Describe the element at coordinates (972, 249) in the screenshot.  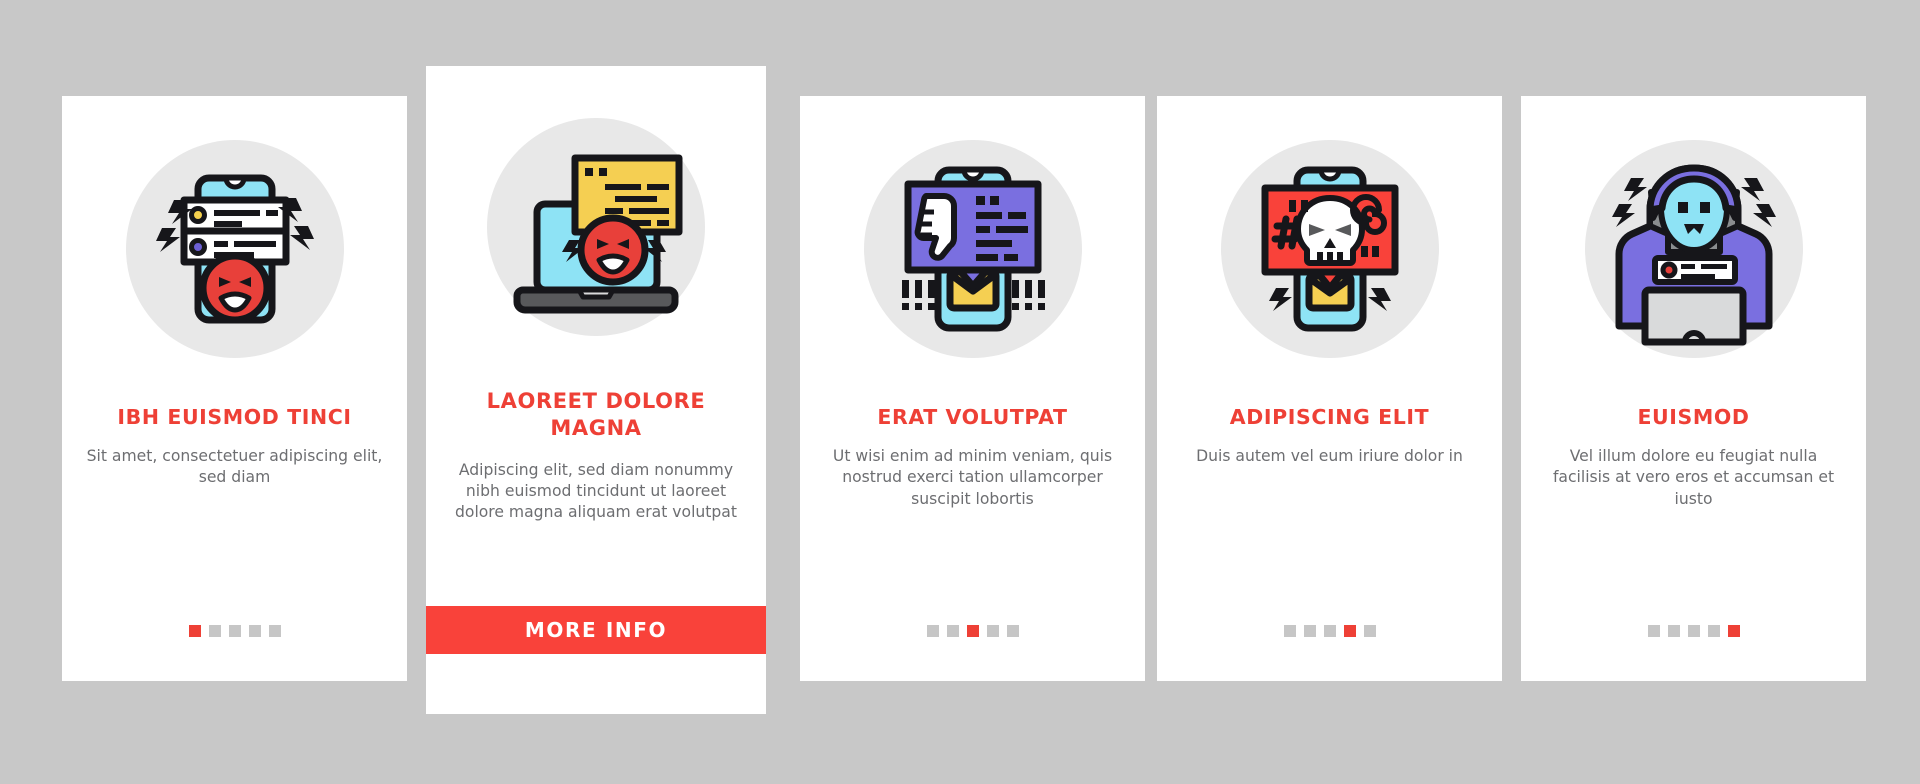
I see `thumbs-down-message-phone-icon` at that location.